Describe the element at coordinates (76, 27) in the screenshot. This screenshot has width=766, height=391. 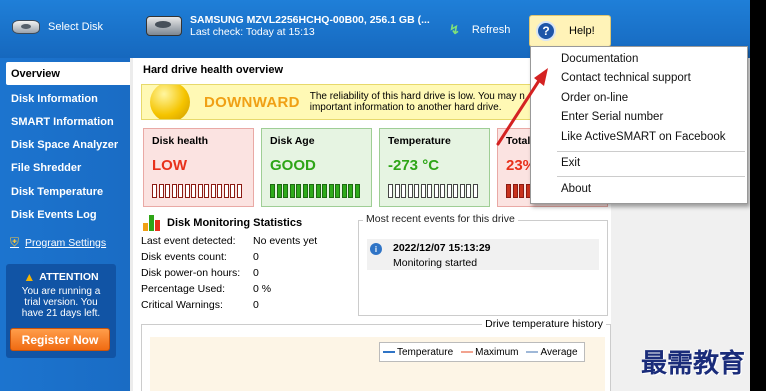
I see `select-disk-label: Select Disk` at that location.